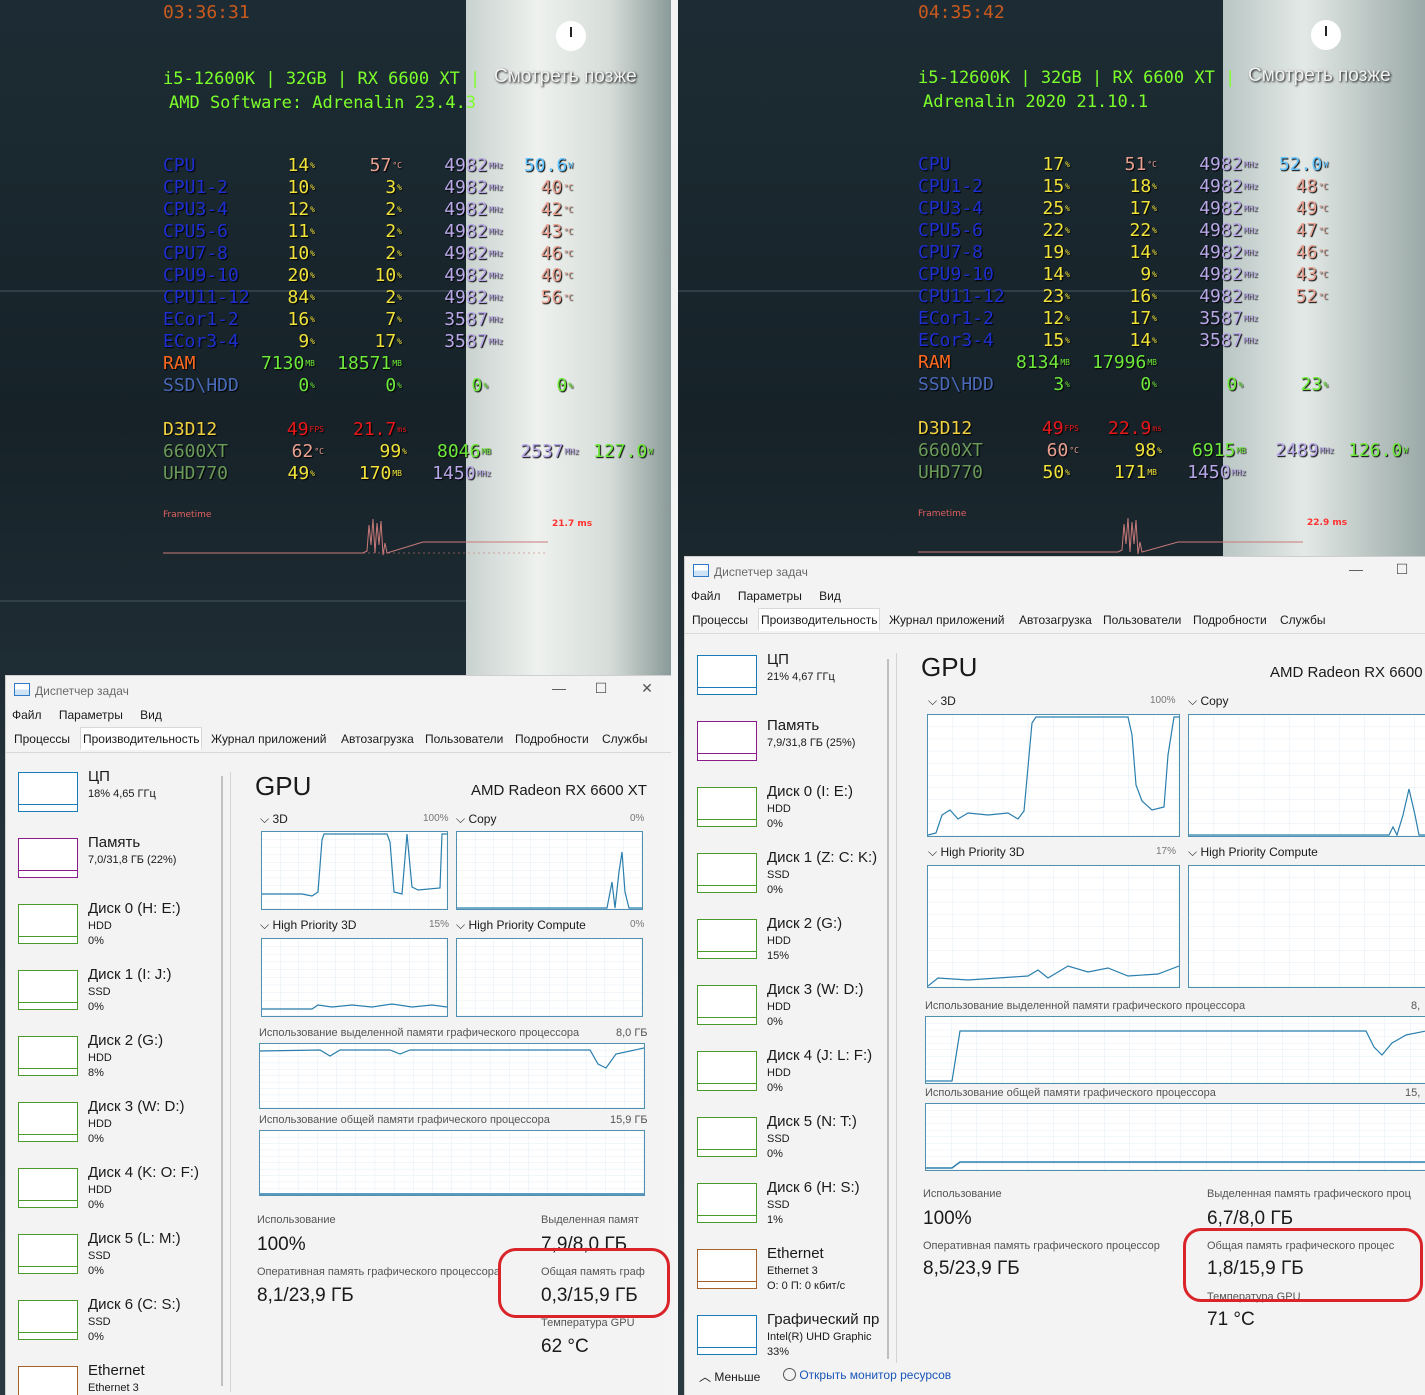 The image size is (1425, 1395). I want to click on sidebar-item: Диск 0 (H: E:) HDD 0%, so click(118, 930).